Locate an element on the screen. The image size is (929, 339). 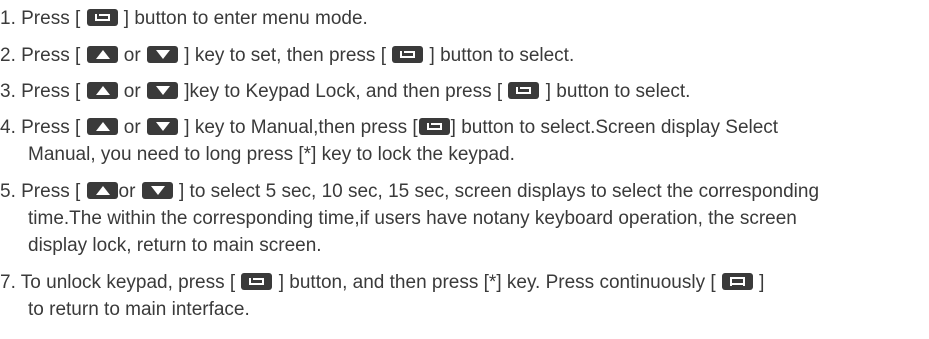
step-5-text: 5. Press [ is located at coordinates (43, 191).